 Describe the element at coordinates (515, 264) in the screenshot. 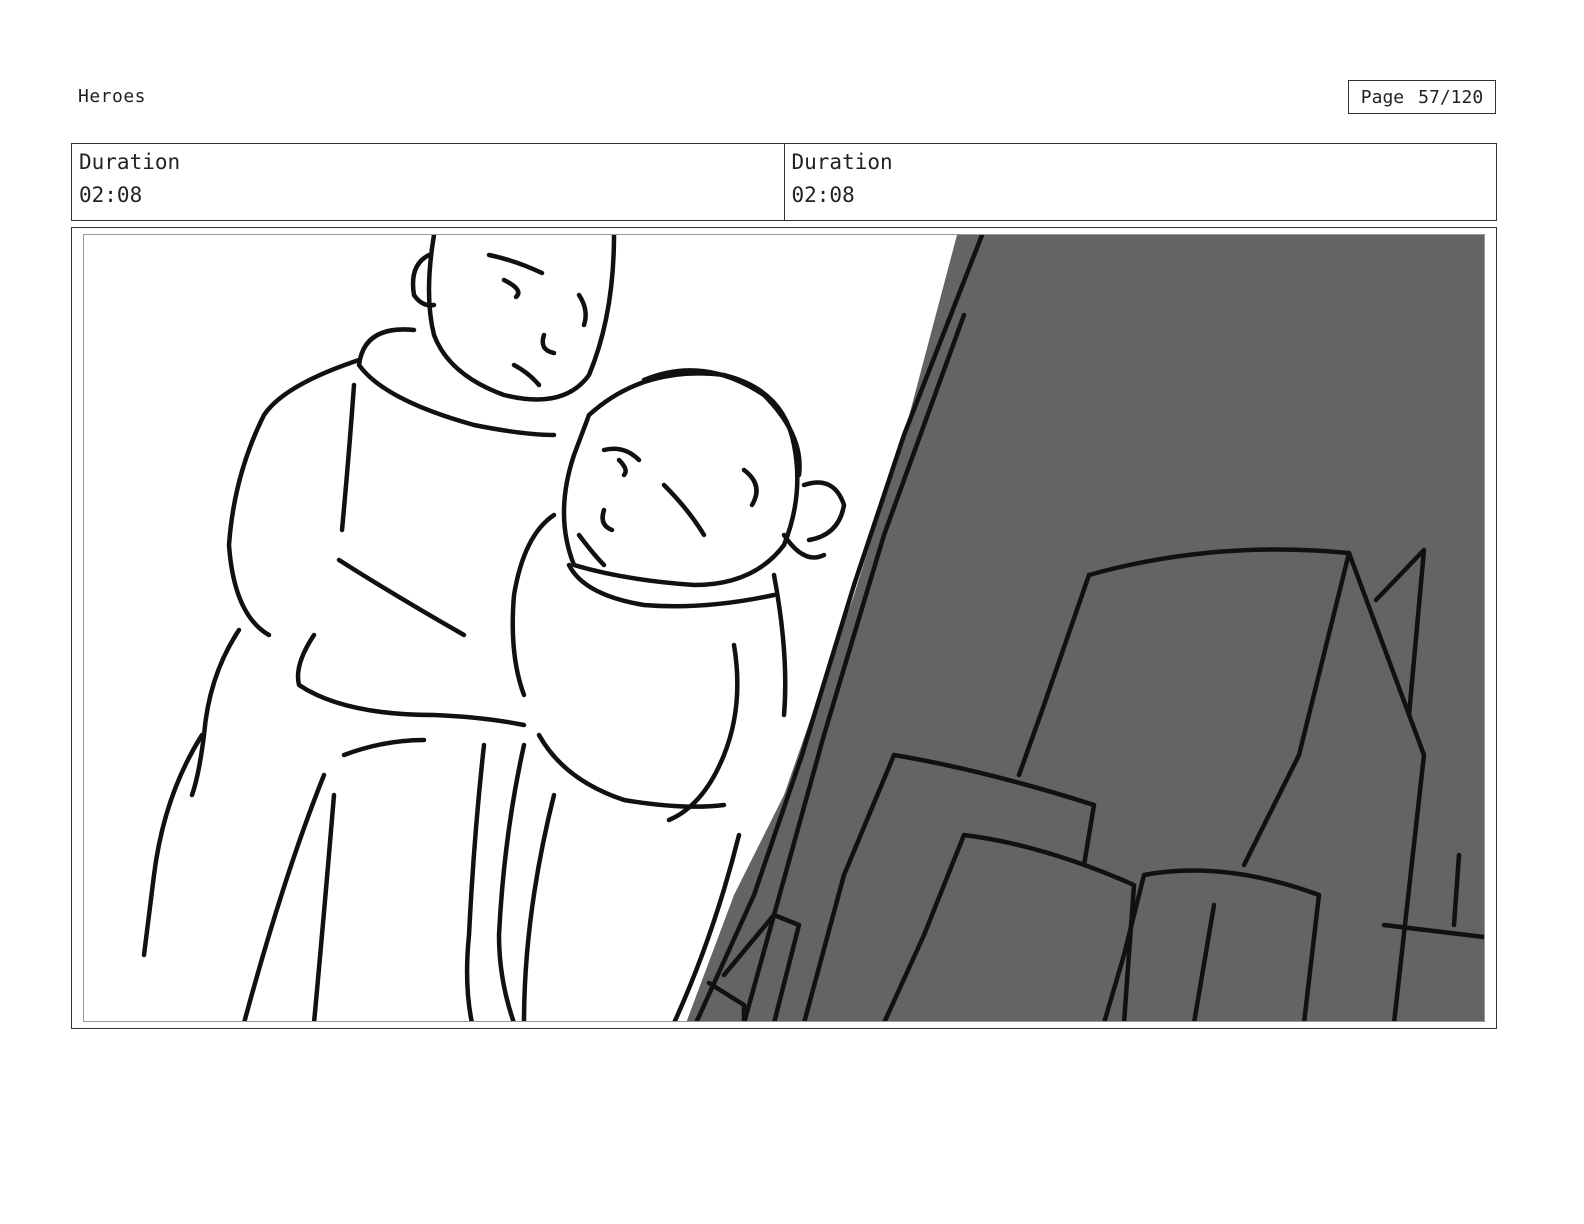

I see `figure-1-brow` at that location.